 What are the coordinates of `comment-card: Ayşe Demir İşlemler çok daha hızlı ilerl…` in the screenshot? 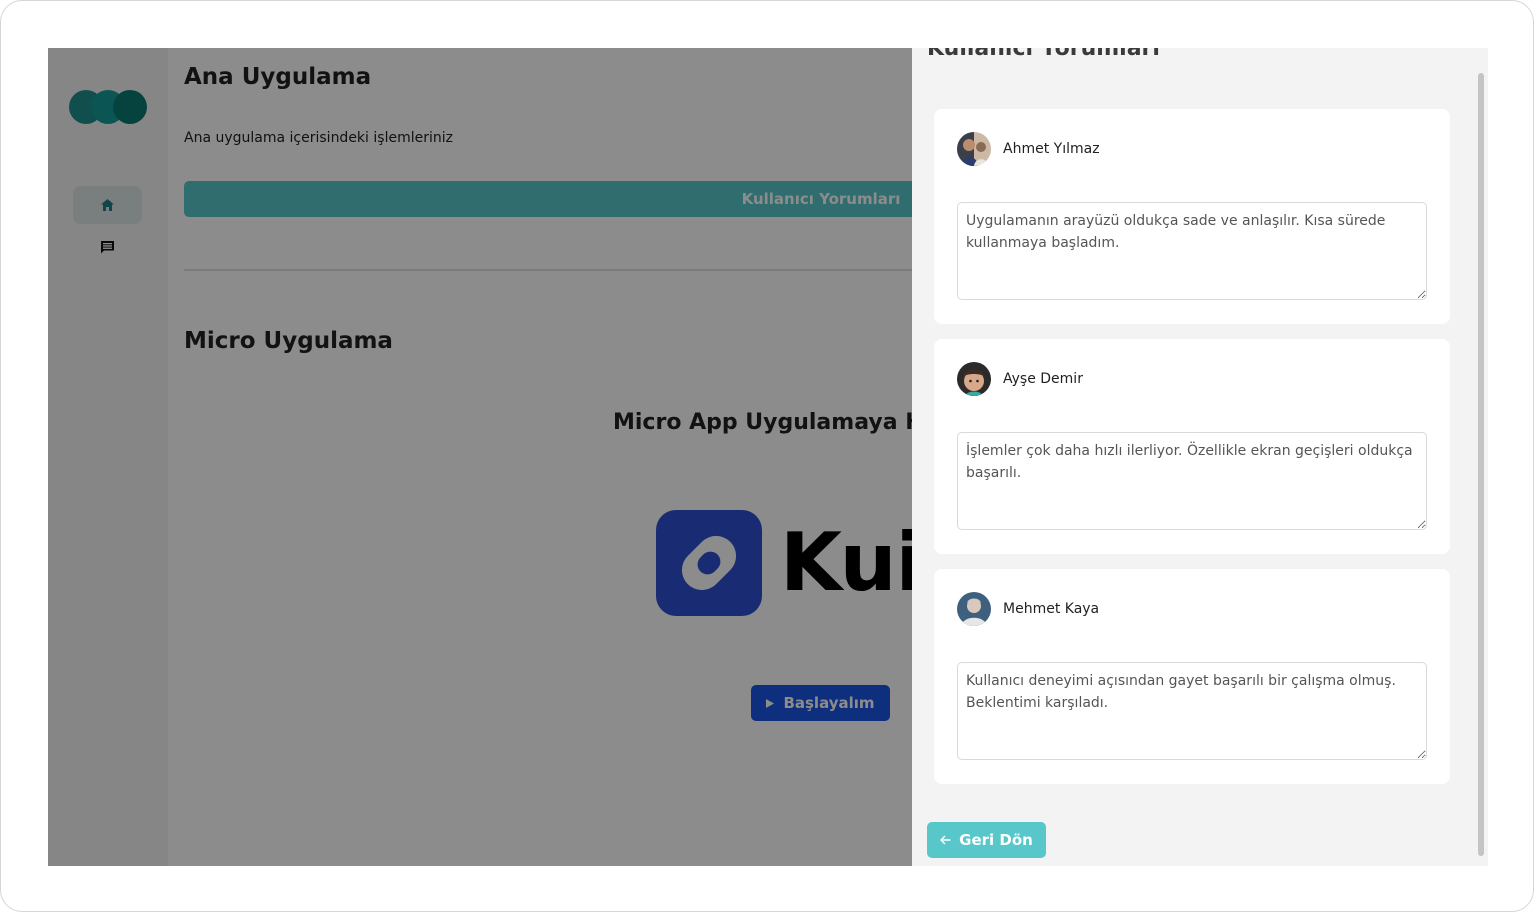 It's located at (1192, 446).